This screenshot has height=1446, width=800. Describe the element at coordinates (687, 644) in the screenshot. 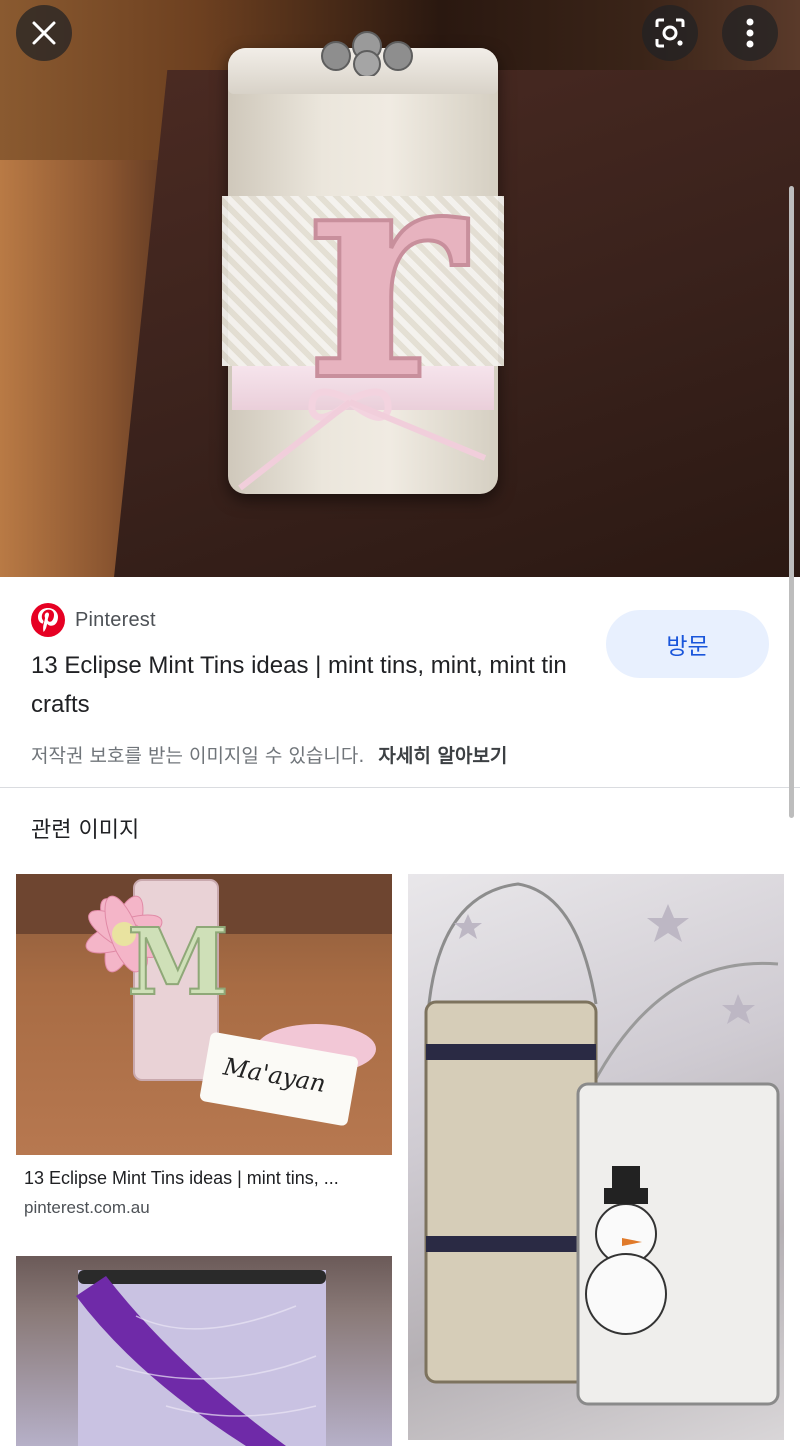

I see `visit-button: 방문` at that location.